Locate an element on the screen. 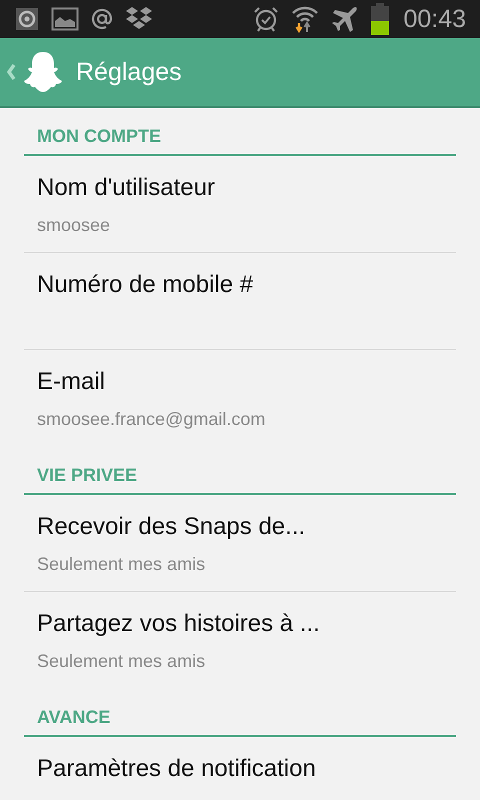 The width and height of the screenshot is (480, 800). setting-title: E-mail is located at coordinates (240, 382).